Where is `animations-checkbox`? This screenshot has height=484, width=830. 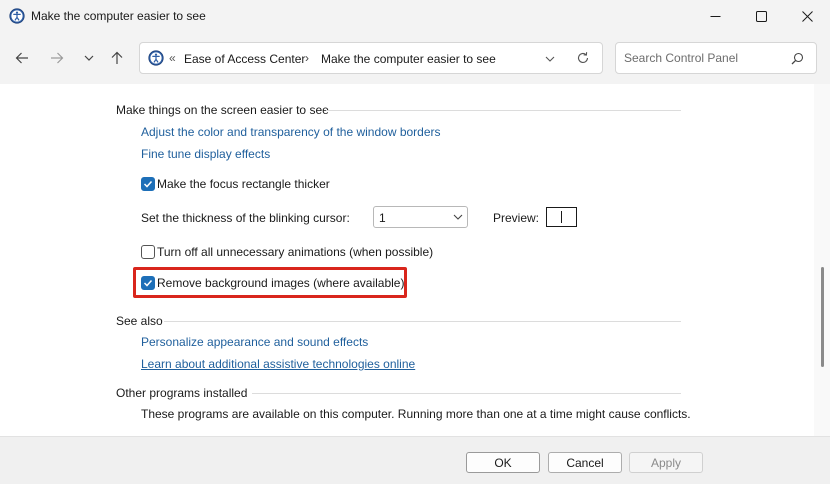
animations-checkbox is located at coordinates (148, 252).